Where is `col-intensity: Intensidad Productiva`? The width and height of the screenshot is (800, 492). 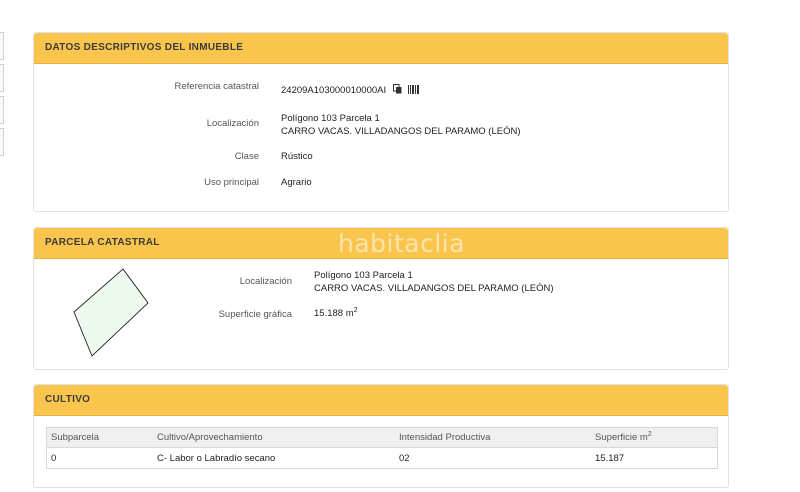 col-intensity: Intensidad Productiva is located at coordinates (493, 437).